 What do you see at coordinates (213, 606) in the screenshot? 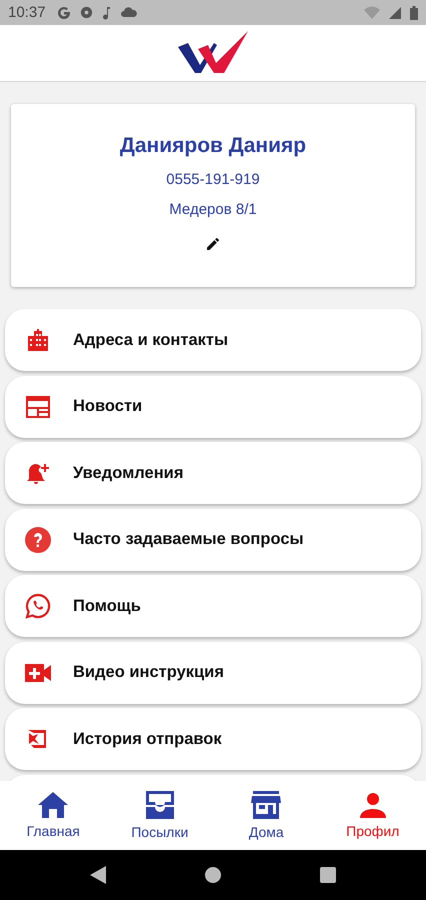
I see `menu-item: Помощь` at bounding box center [213, 606].